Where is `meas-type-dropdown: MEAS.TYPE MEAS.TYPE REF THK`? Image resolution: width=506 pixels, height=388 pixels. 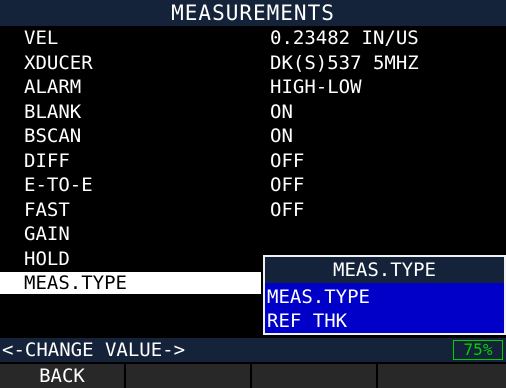 meas-type-dropdown: MEAS.TYPE MEAS.TYPE REF THK is located at coordinates (384, 295).